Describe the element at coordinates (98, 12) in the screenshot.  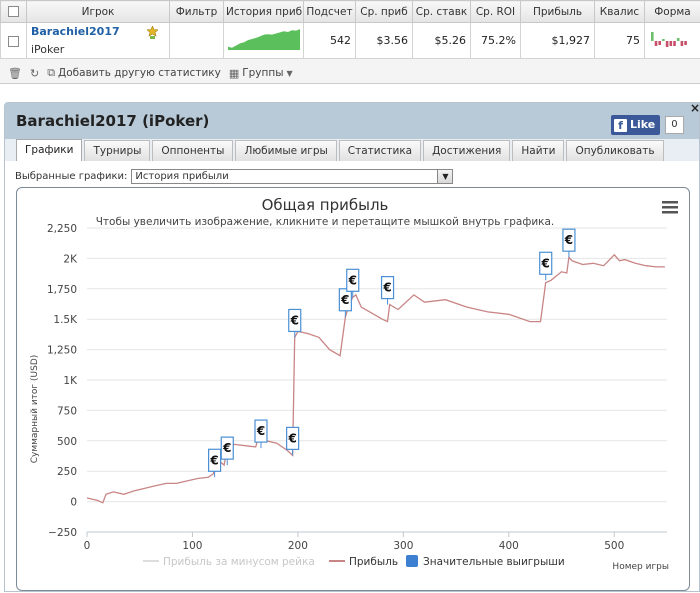
I see `header-player: Игрок` at that location.